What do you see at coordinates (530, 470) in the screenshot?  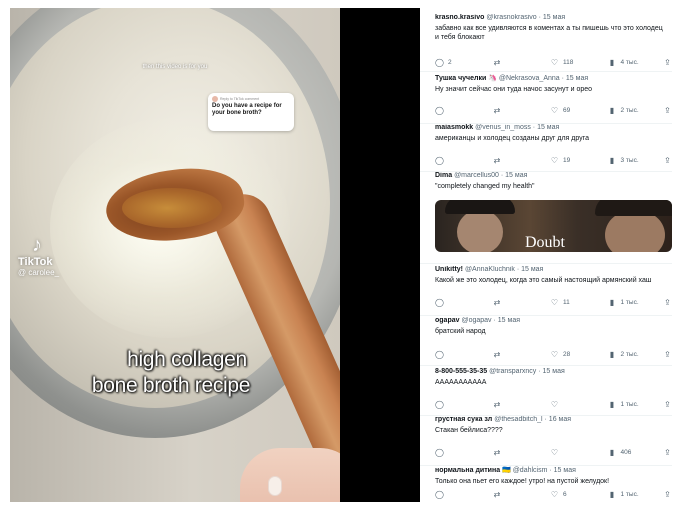 I see `author-handle: @dahlcism` at bounding box center [530, 470].